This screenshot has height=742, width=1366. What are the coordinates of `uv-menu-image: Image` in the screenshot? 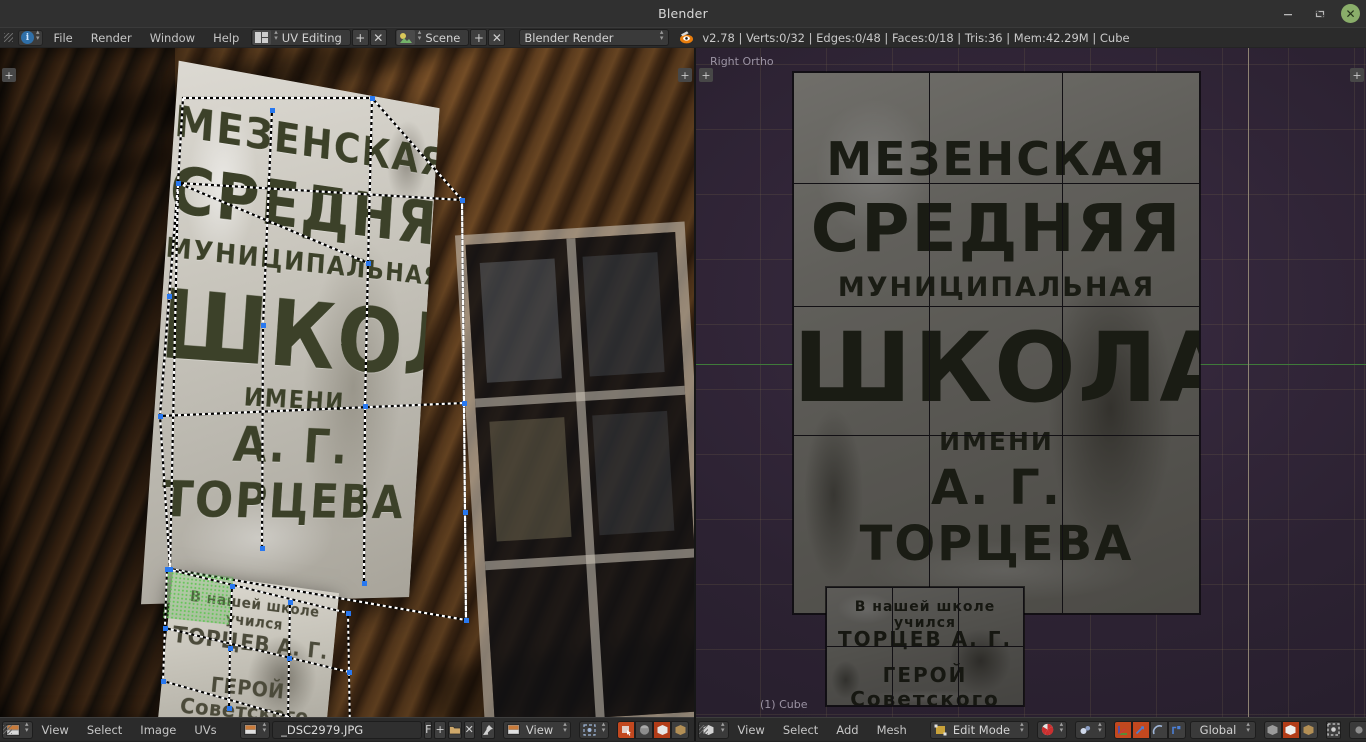 It's located at (158, 730).